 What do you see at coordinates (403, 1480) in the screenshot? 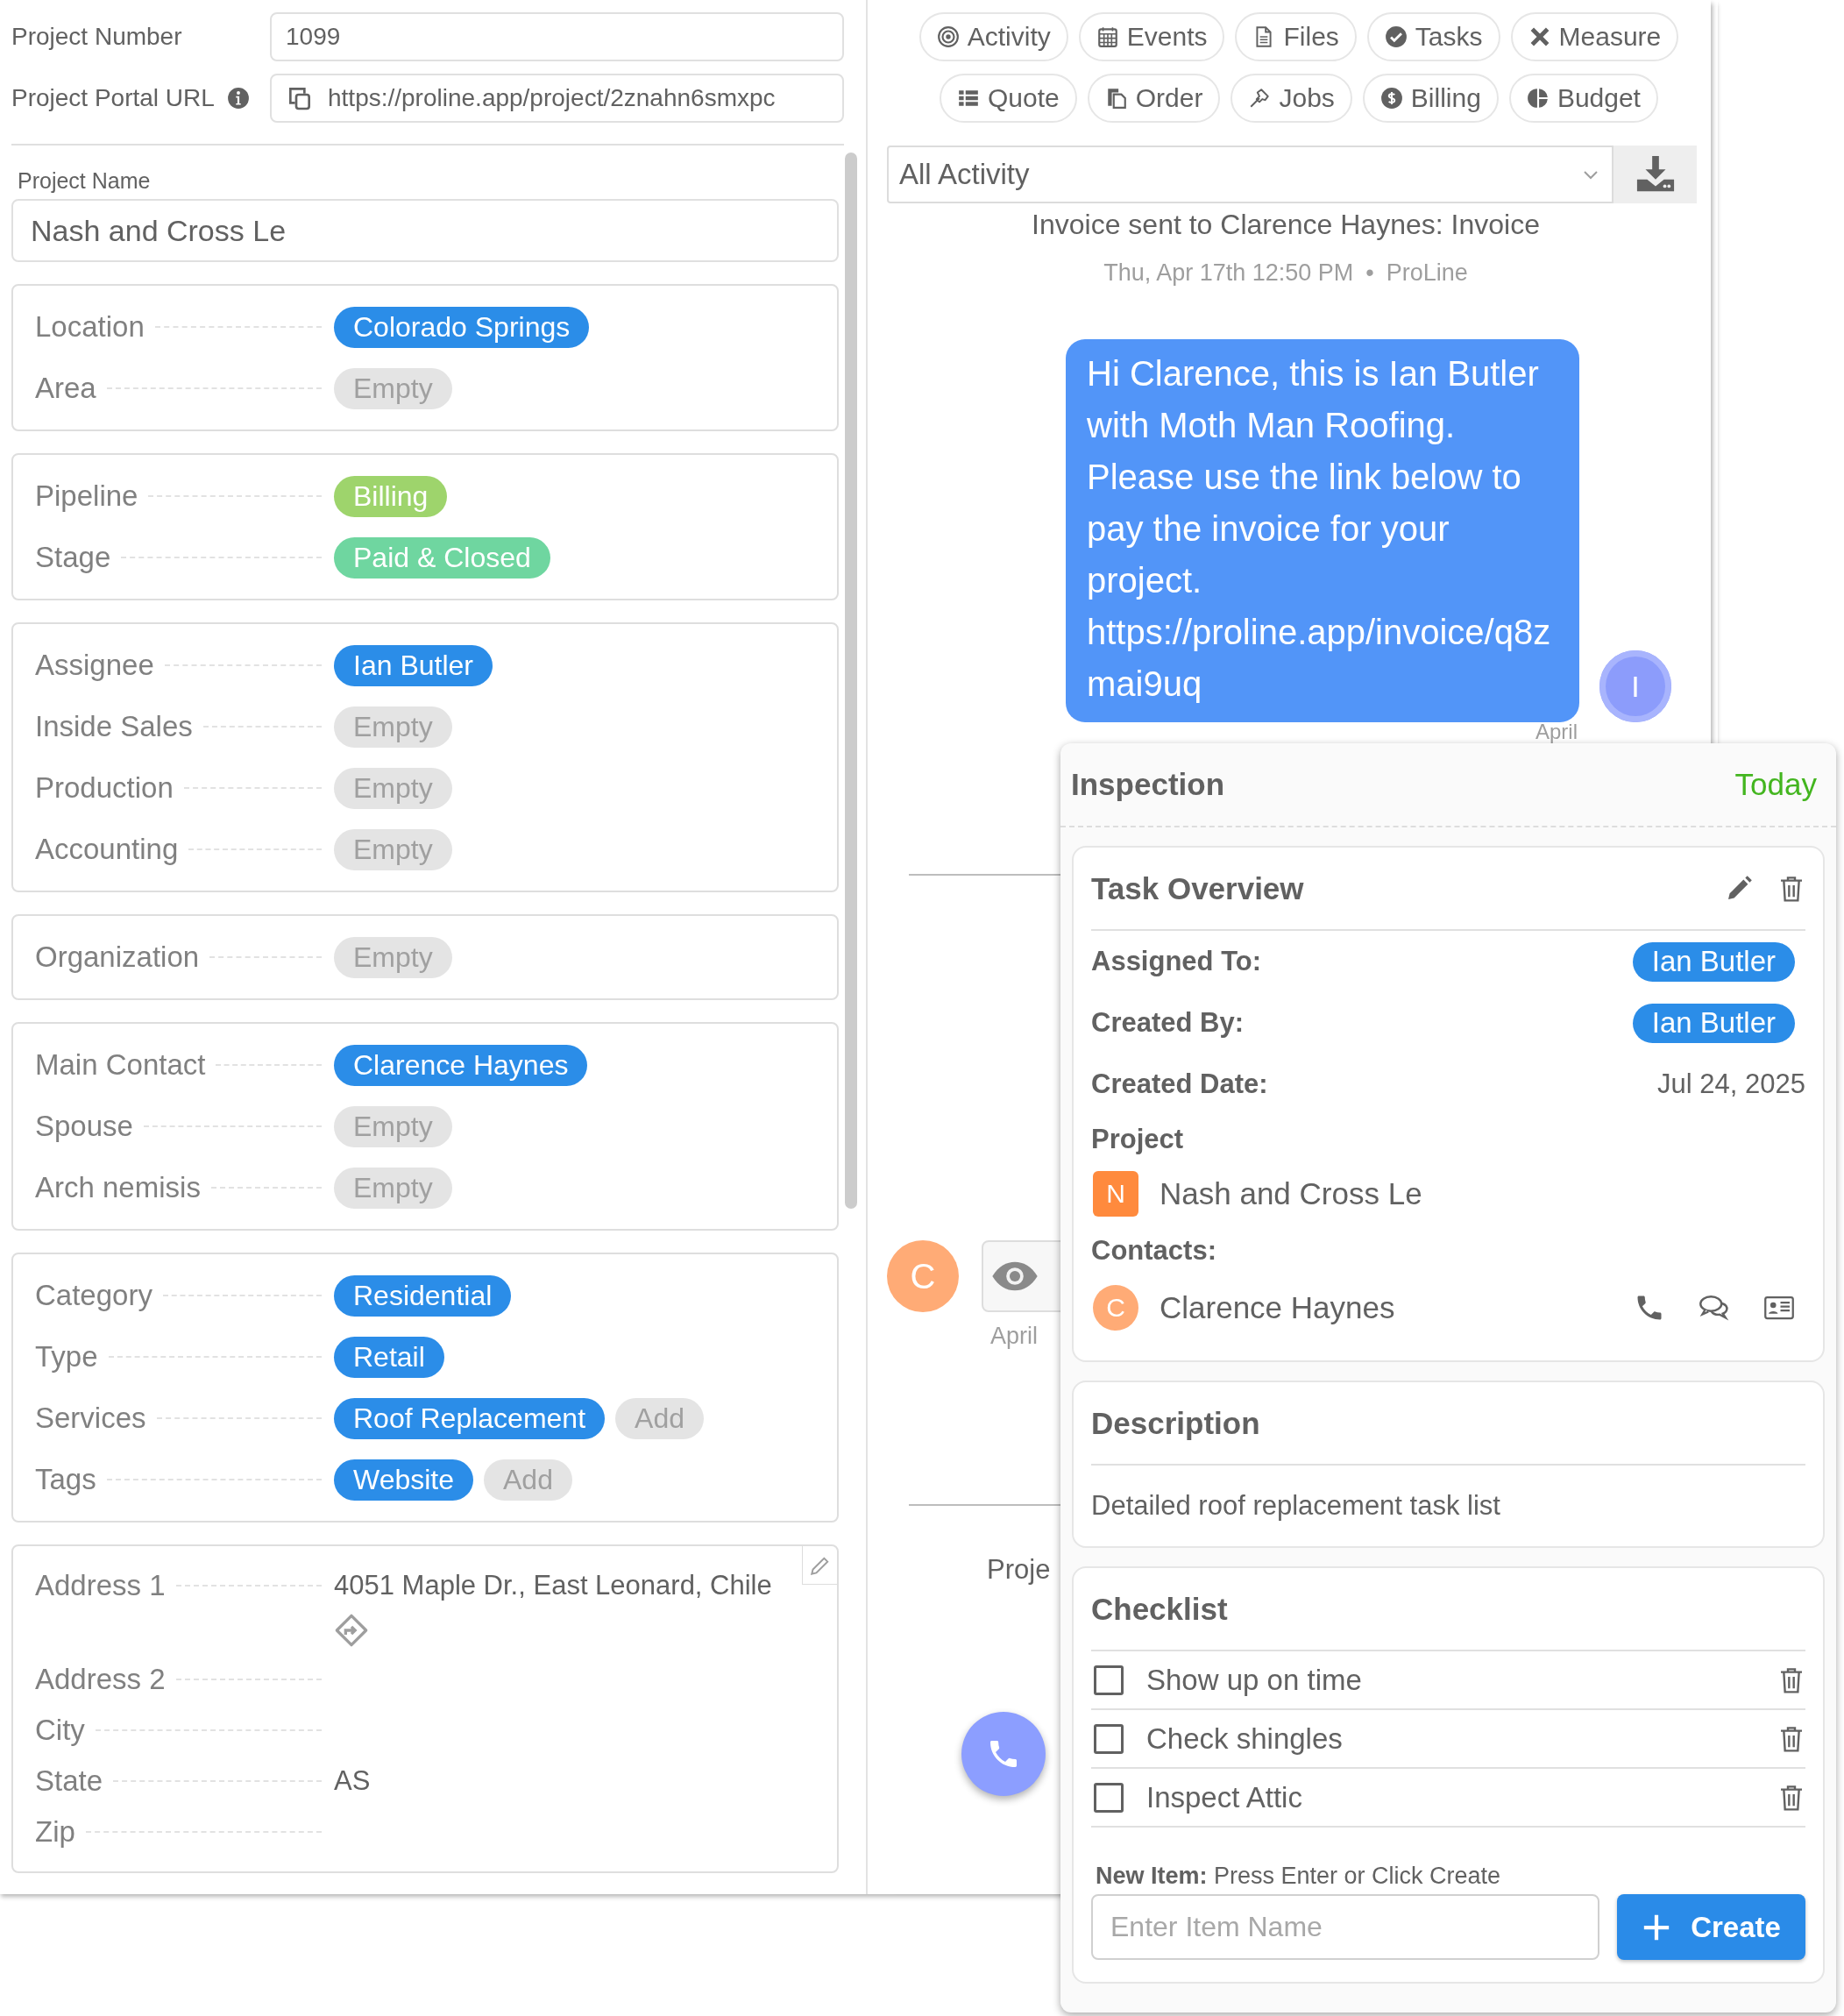
I see `tag-chip: Website` at bounding box center [403, 1480].